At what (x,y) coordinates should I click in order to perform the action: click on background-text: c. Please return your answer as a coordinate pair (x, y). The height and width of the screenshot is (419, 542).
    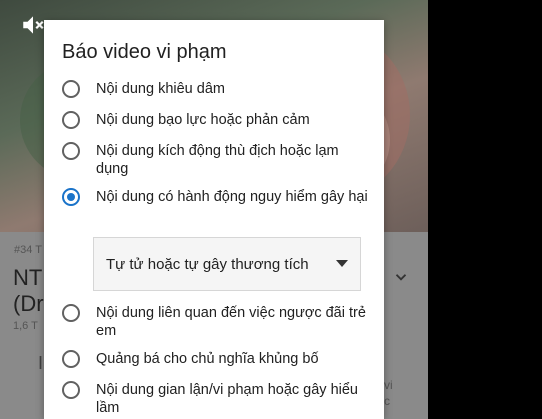
    Looking at the image, I should click on (387, 401).